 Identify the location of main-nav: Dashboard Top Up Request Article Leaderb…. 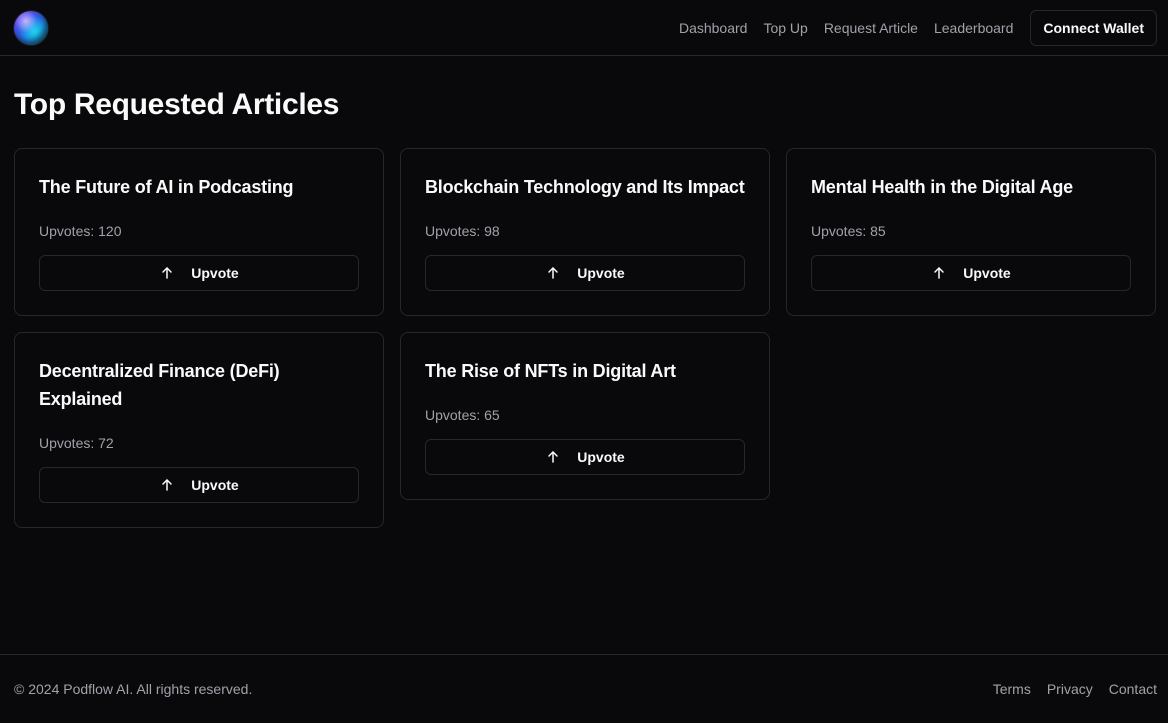
(918, 27).